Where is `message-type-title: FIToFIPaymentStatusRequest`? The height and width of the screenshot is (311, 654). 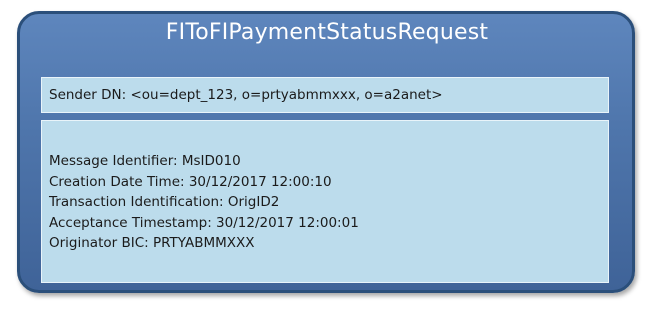 message-type-title: FIToFIPaymentStatusRequest is located at coordinates (327, 32).